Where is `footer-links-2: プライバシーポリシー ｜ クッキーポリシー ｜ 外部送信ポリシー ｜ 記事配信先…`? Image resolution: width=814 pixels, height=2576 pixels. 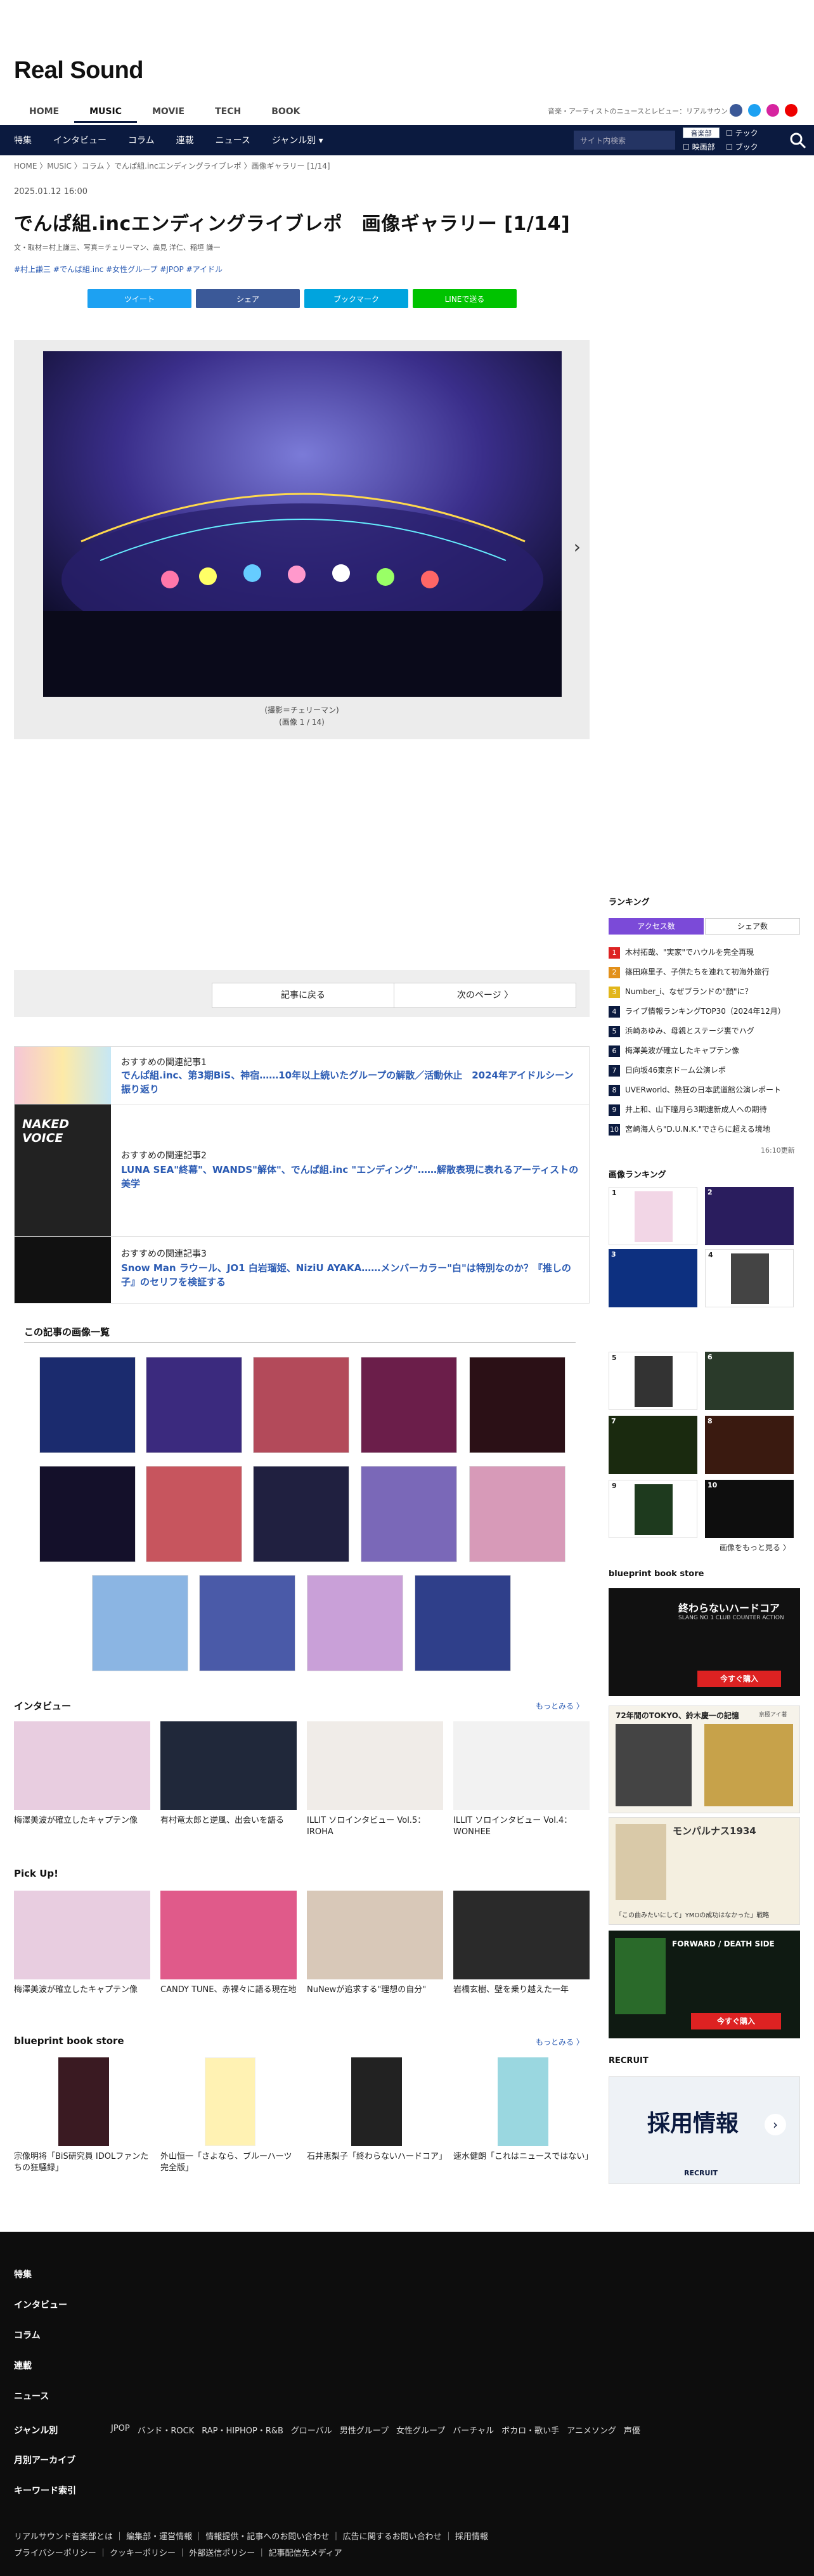 footer-links-2: プライバシーポリシー ｜ クッキーポリシー ｜ 外部送信ポリシー ｜ 記事配信先… is located at coordinates (178, 2552).